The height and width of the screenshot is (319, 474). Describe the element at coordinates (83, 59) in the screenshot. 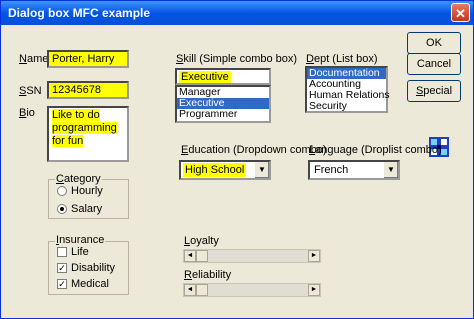

I see `name-value: Porter, Harry` at that location.